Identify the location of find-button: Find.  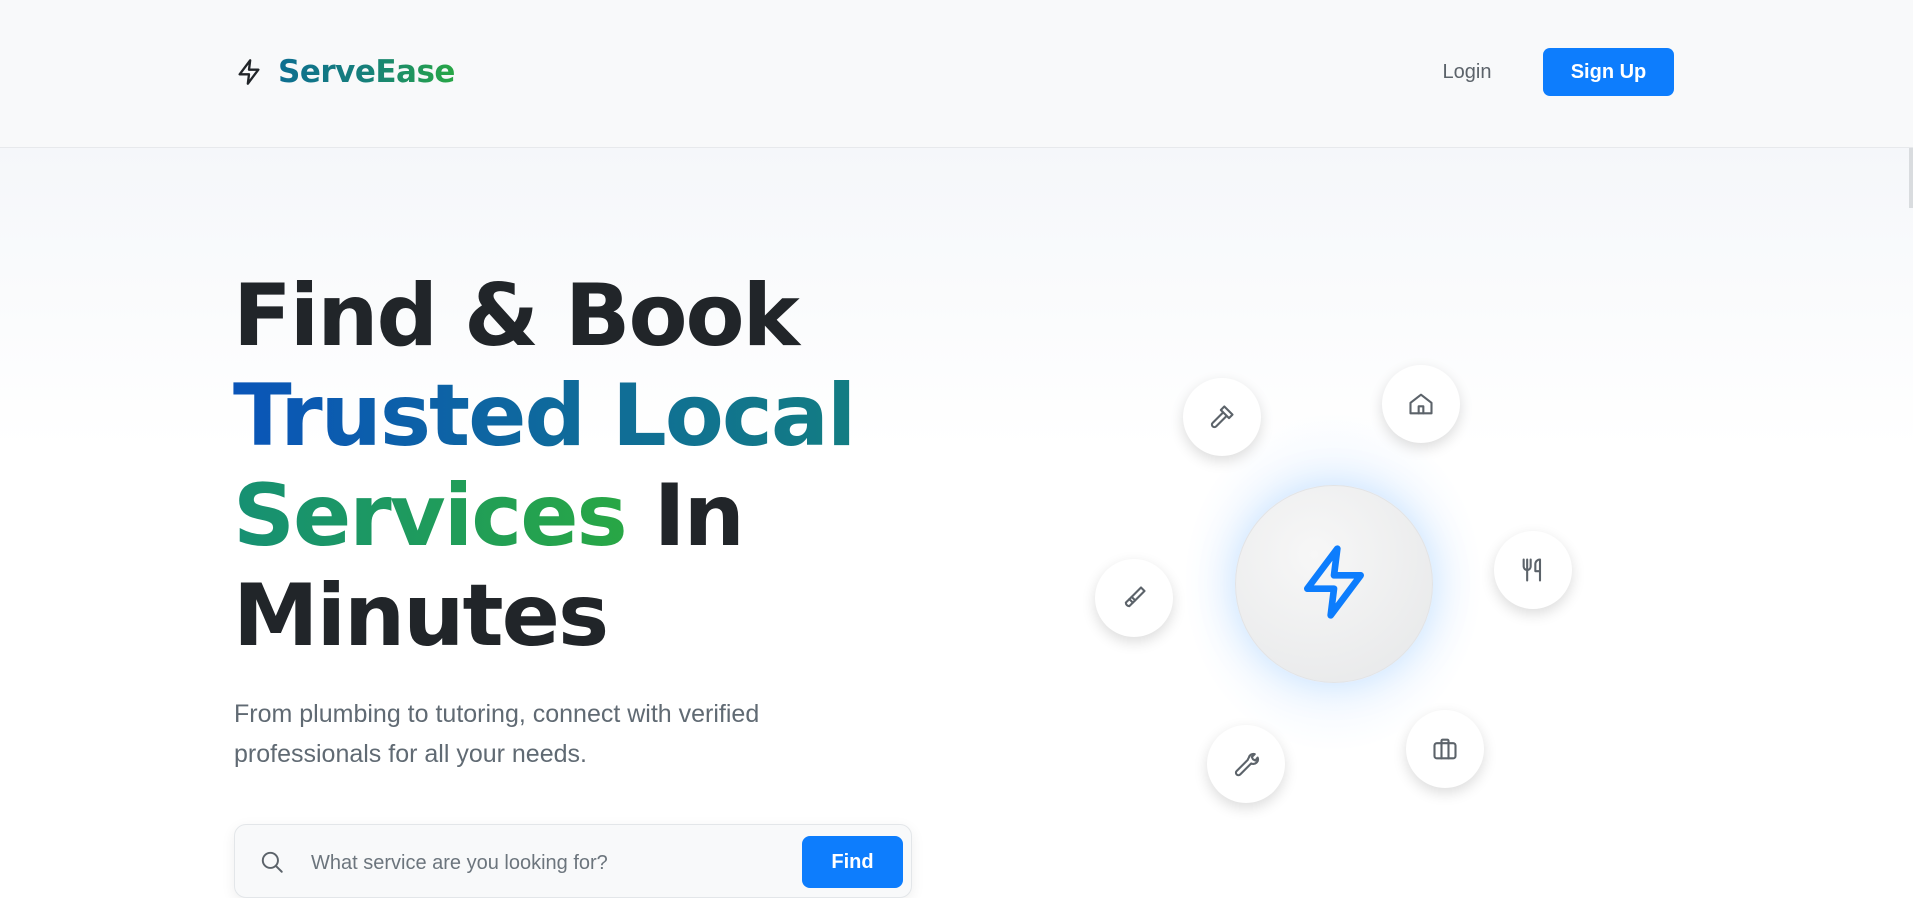
(852, 862).